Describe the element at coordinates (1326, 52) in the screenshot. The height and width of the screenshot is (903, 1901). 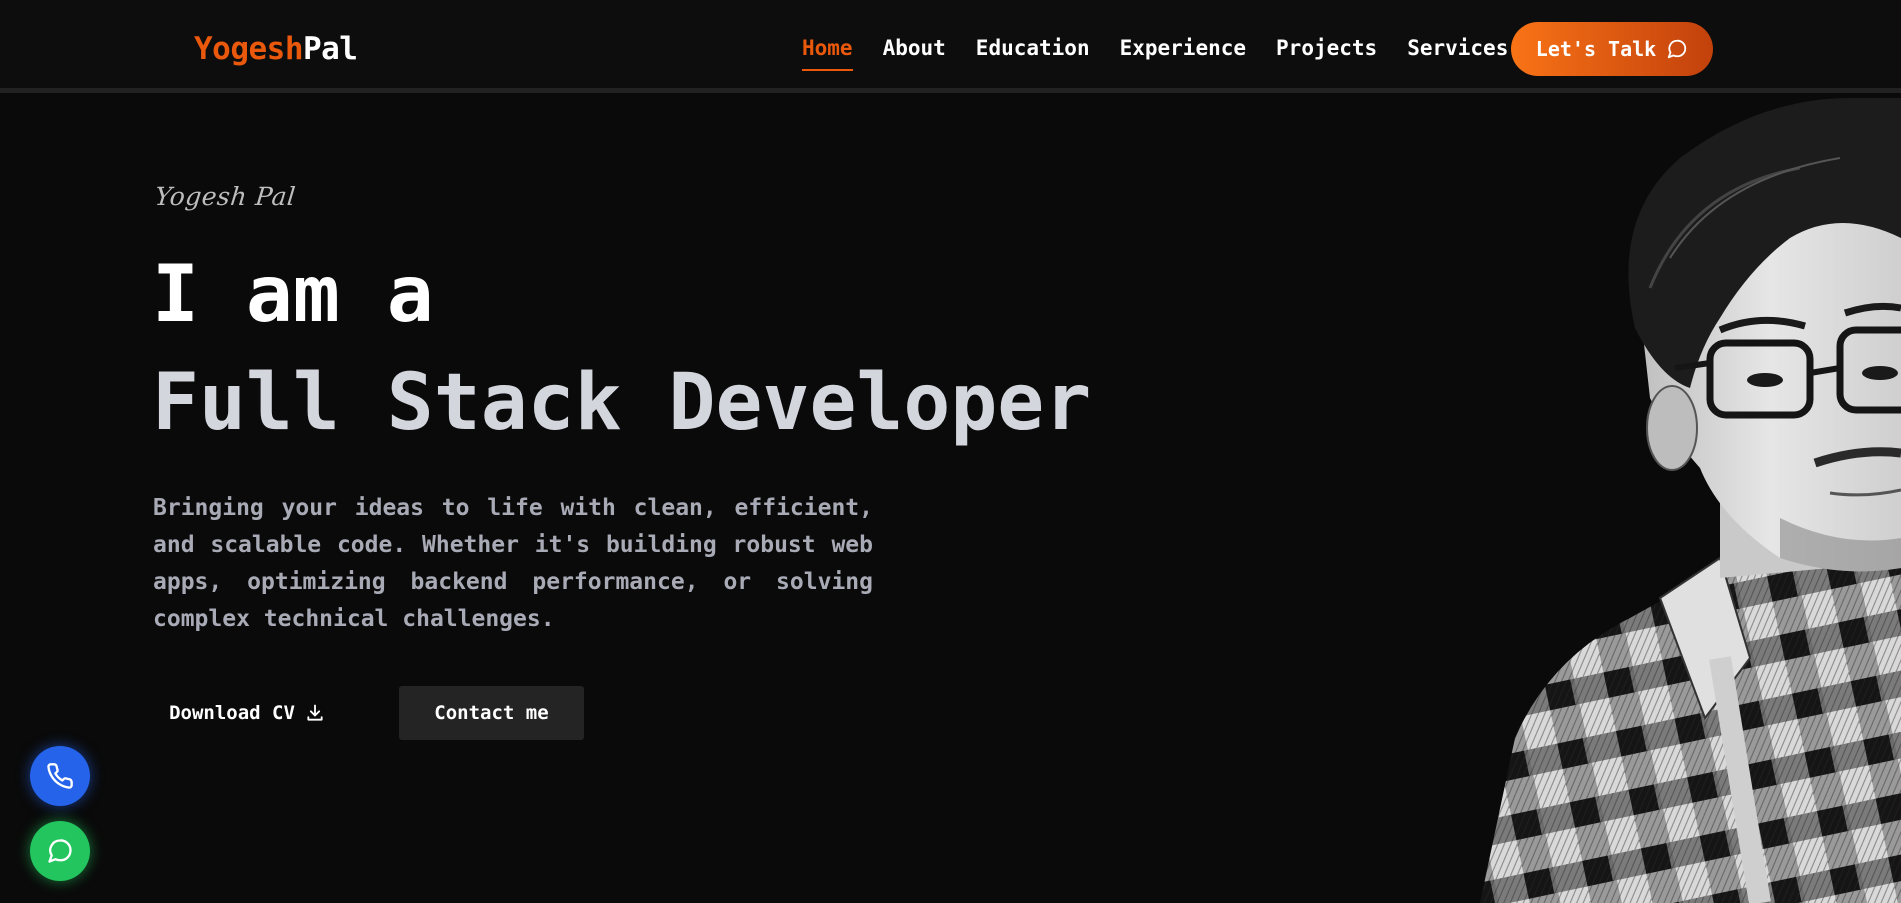
I see `nav-link-projects: Projects` at that location.